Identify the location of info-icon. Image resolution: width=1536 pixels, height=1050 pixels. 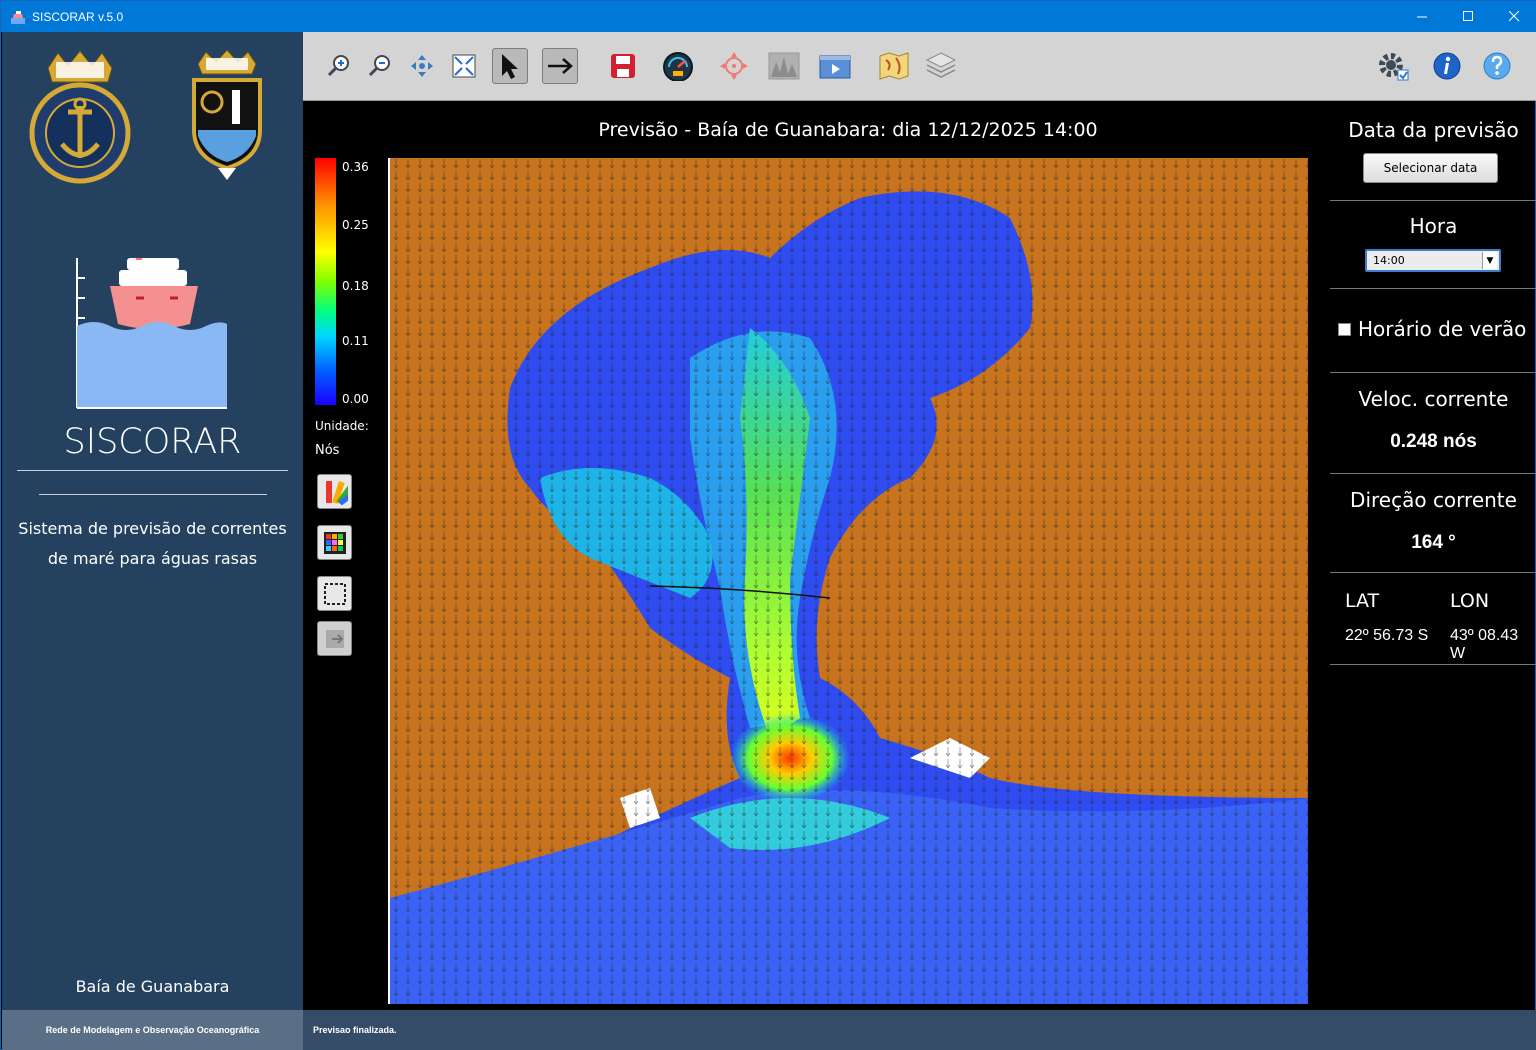
(1447, 66).